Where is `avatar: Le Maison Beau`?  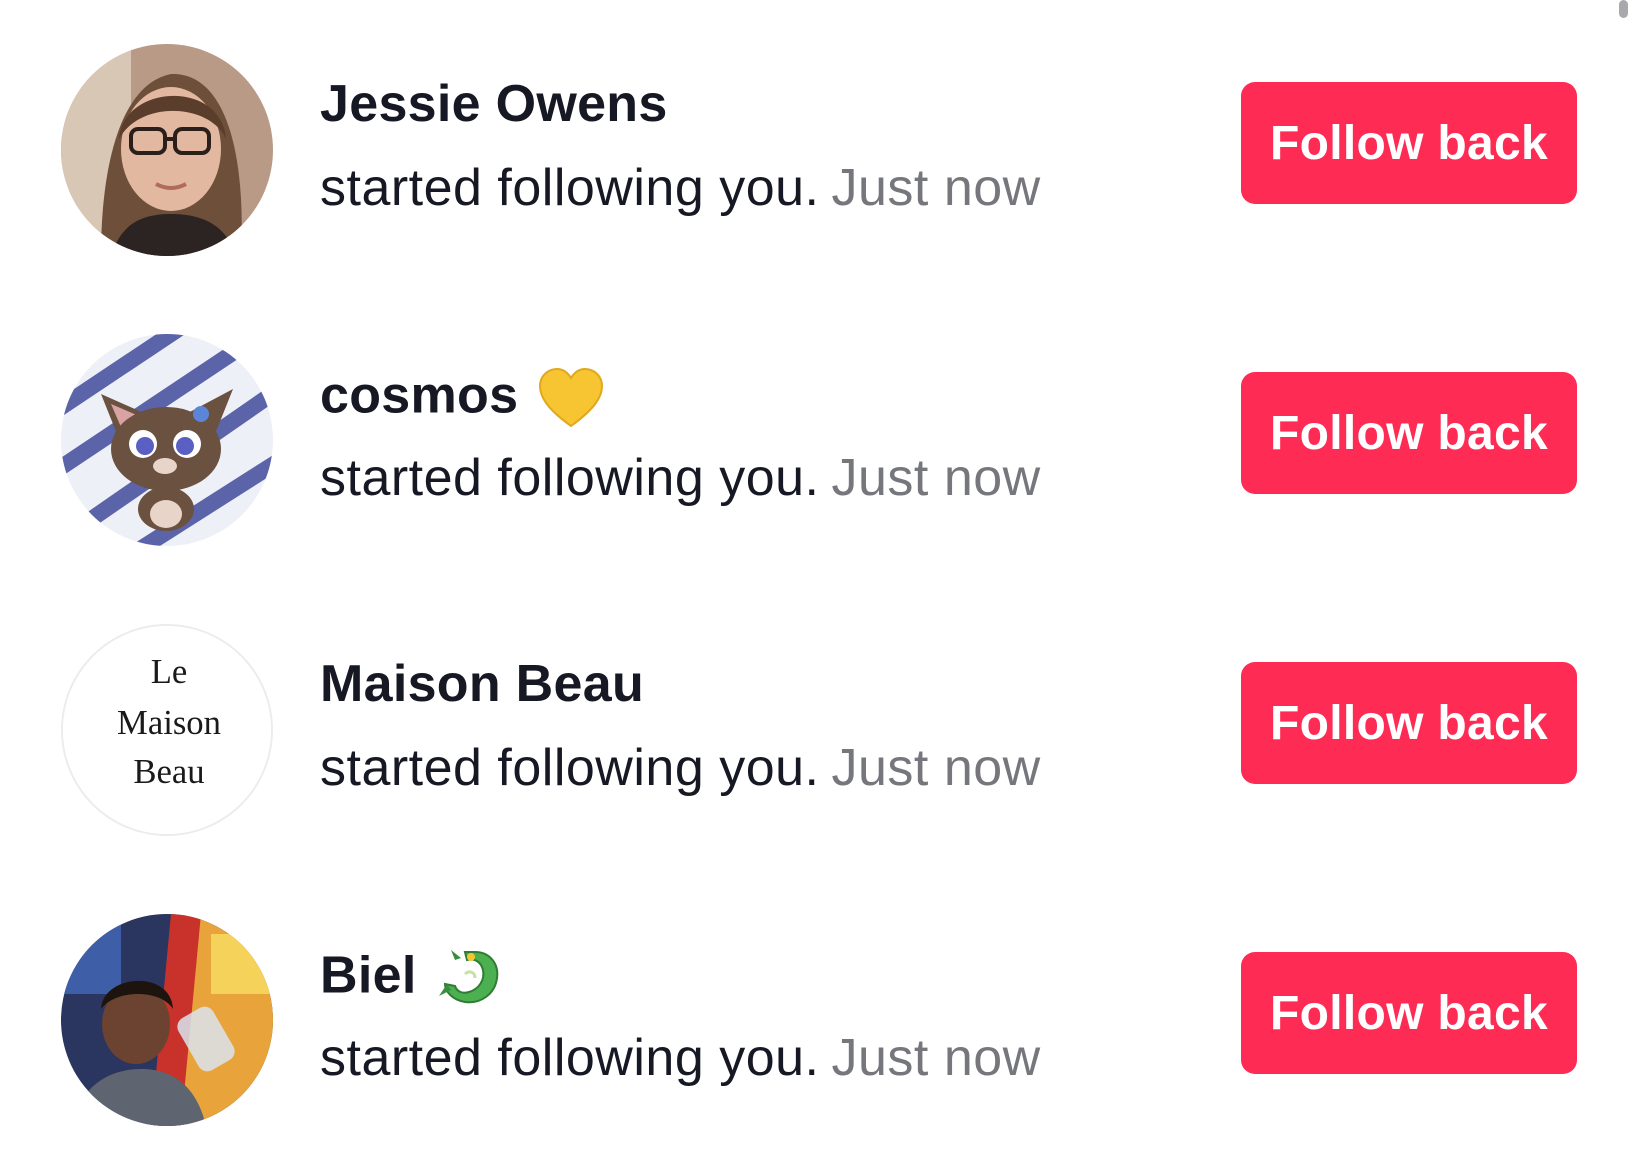
avatar: Le Maison Beau is located at coordinates (167, 730).